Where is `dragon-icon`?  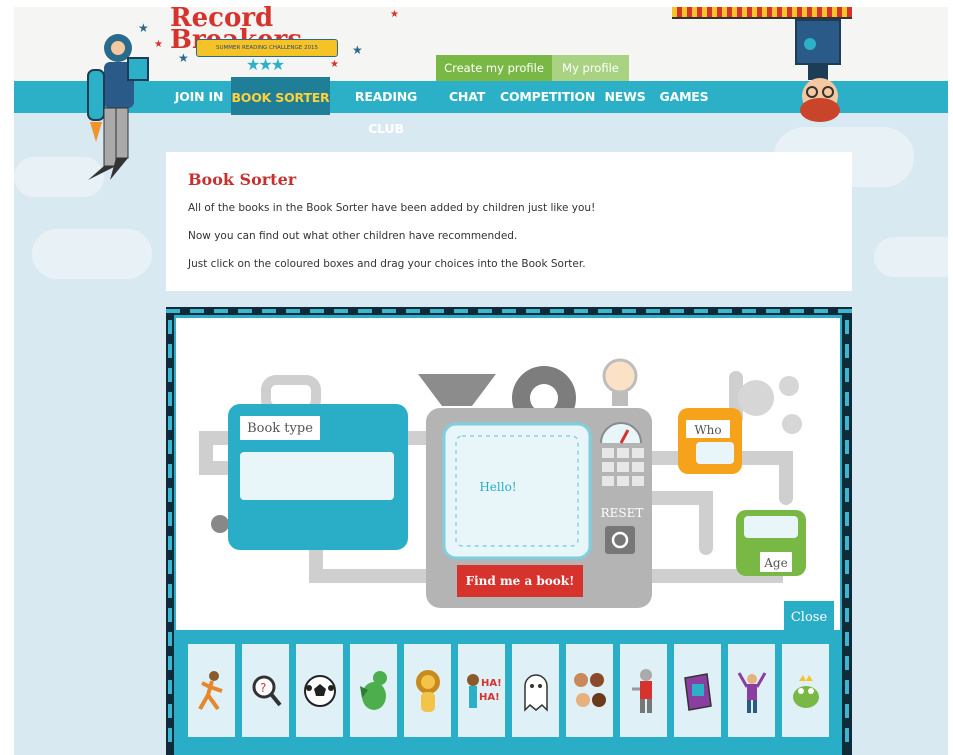
dragon-icon is located at coordinates (373, 690).